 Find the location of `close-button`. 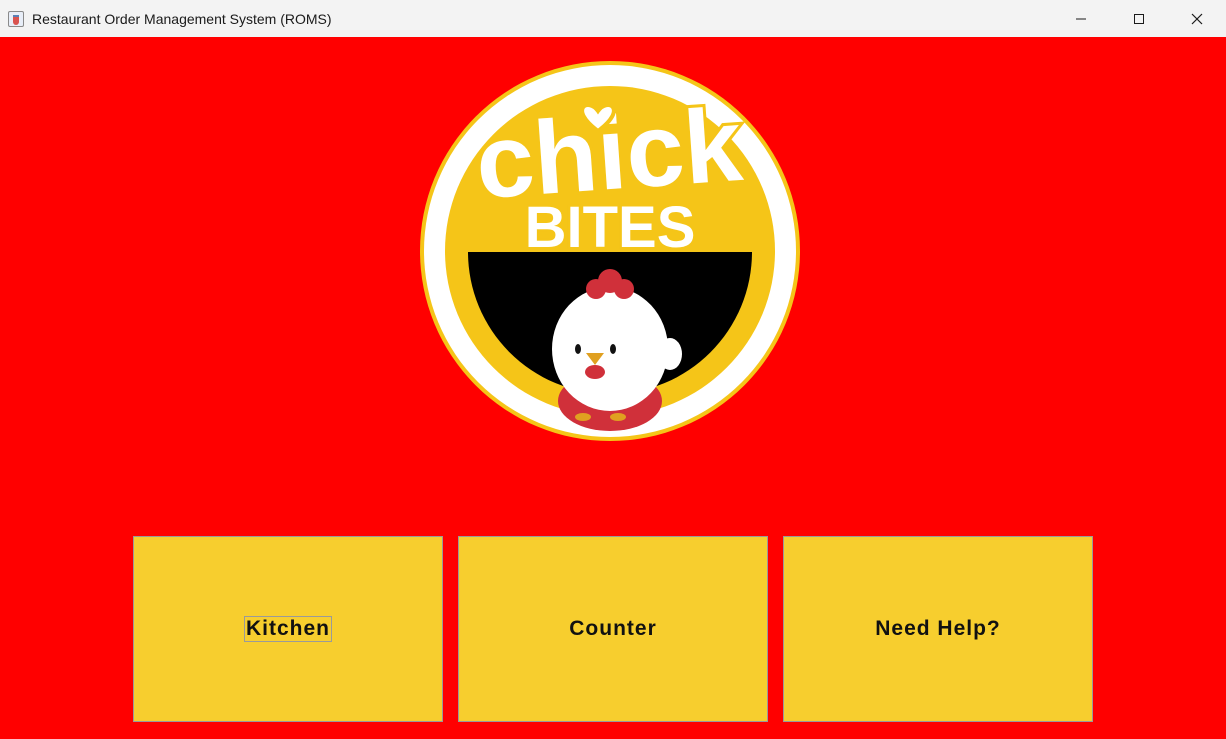

close-button is located at coordinates (1197, 18).